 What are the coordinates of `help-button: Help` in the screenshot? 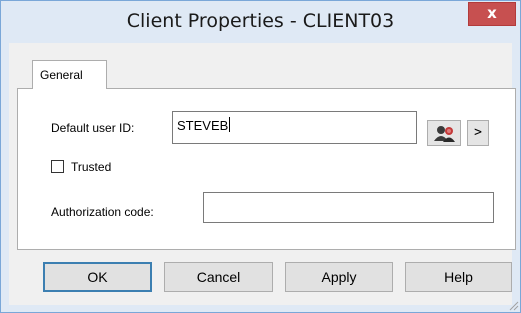 It's located at (458, 277).